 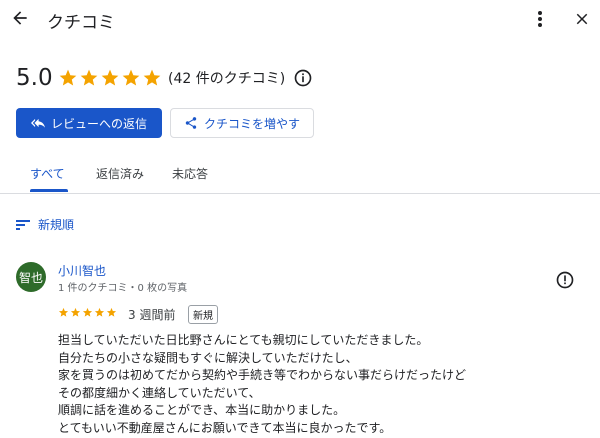 I want to click on share-icon, so click(x=191, y=123).